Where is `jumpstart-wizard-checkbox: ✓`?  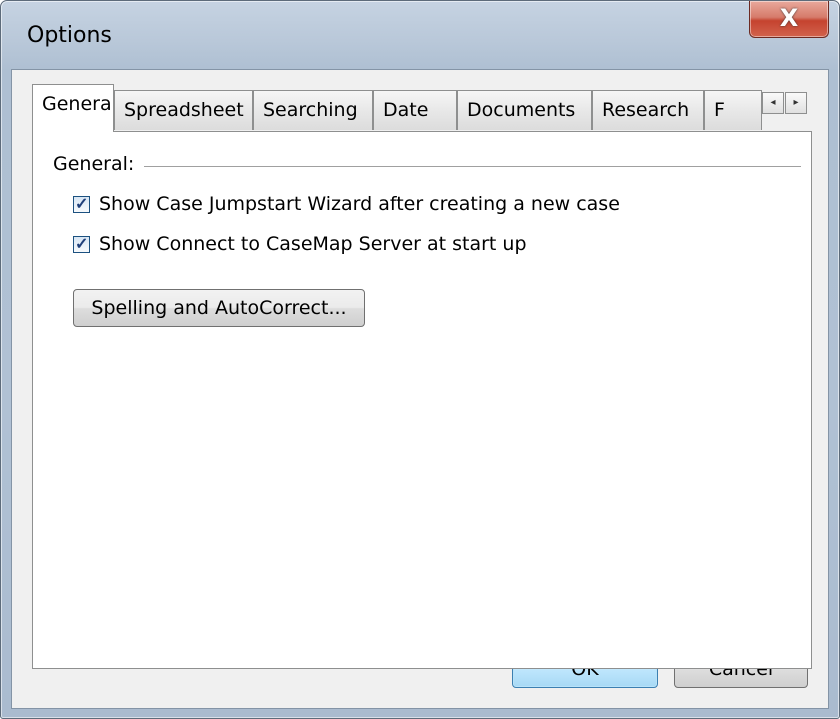 jumpstart-wizard-checkbox: ✓ is located at coordinates (81, 204).